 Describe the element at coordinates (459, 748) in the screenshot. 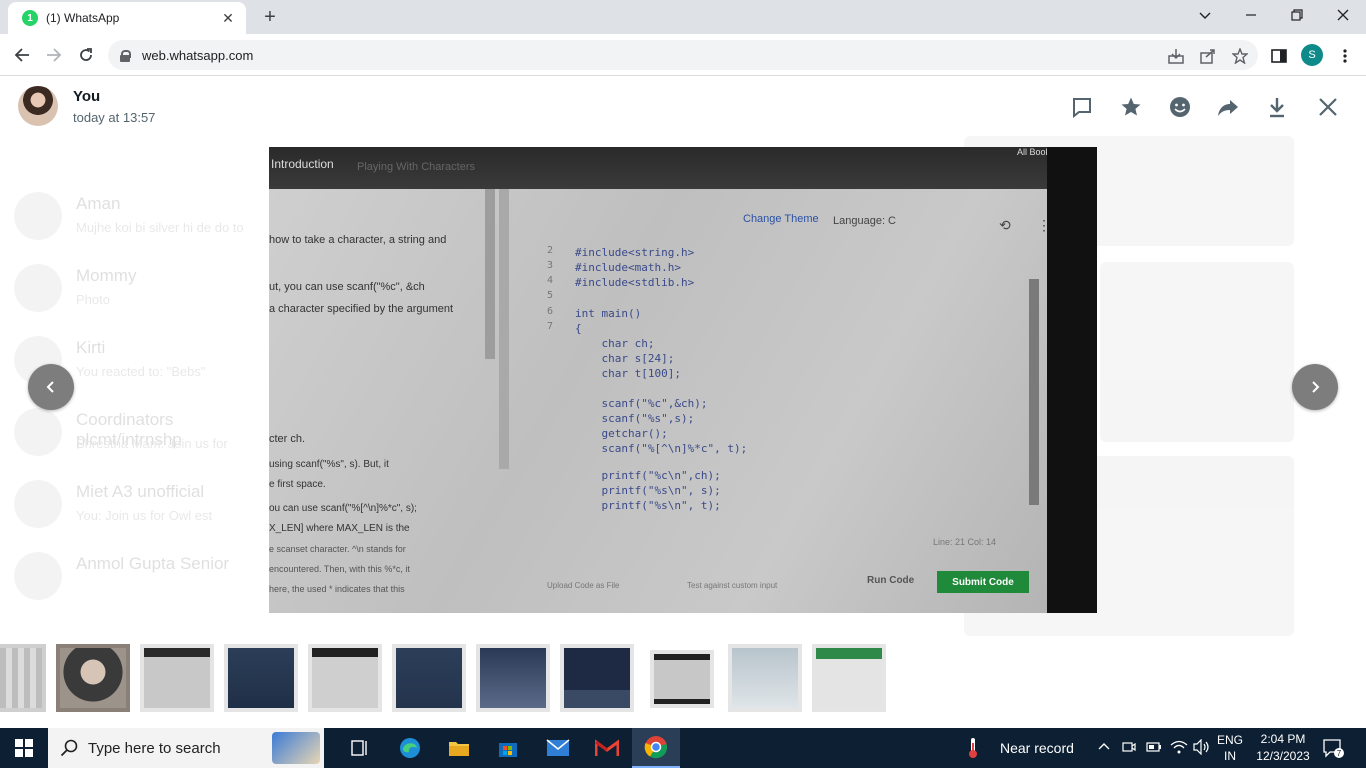

I see `file-explorer-icon` at that location.